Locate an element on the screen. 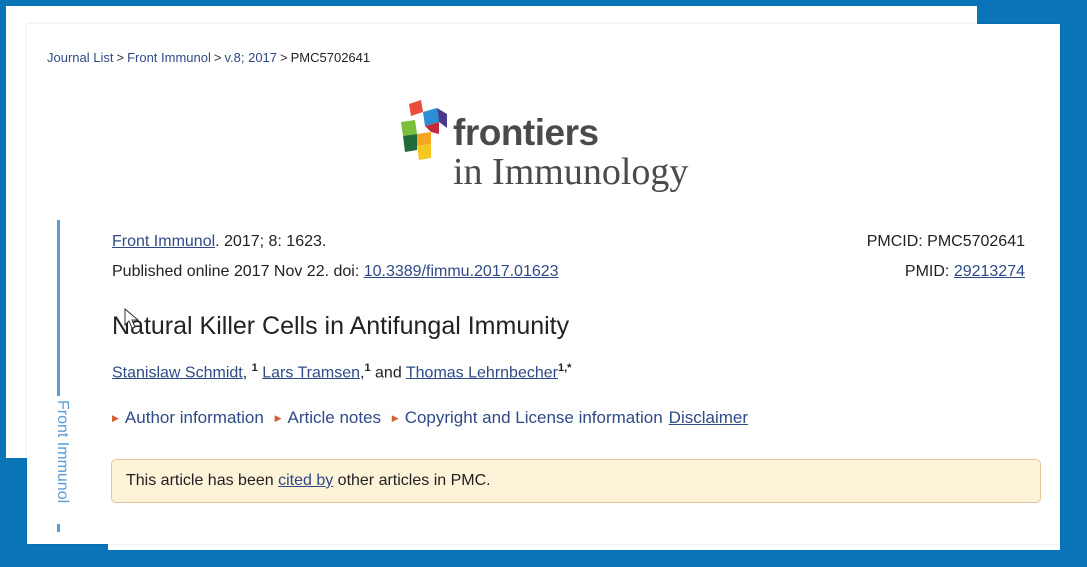 The width and height of the screenshot is (1087, 567). author-affiliation-marker: 1 is located at coordinates (254, 368).